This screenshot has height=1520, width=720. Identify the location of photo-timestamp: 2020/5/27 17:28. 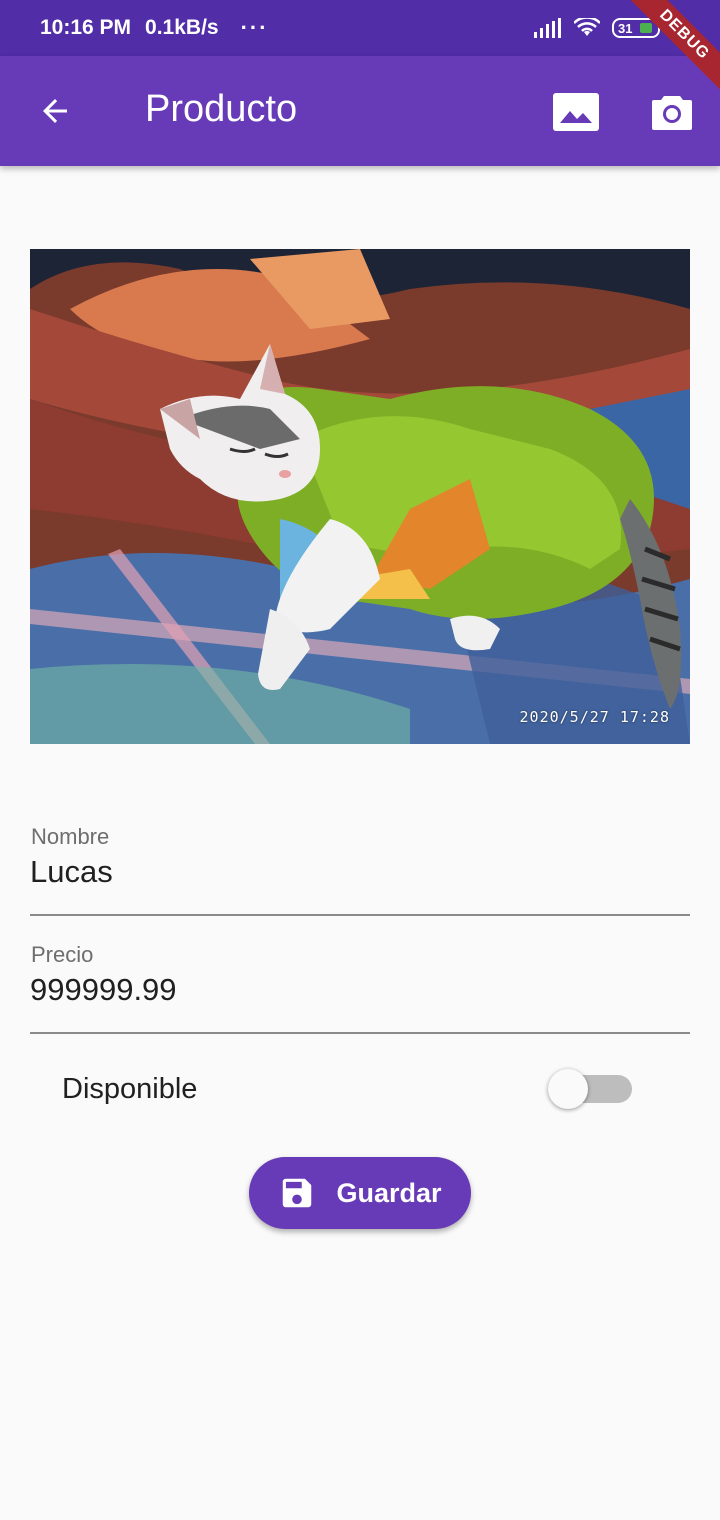
(594, 717).